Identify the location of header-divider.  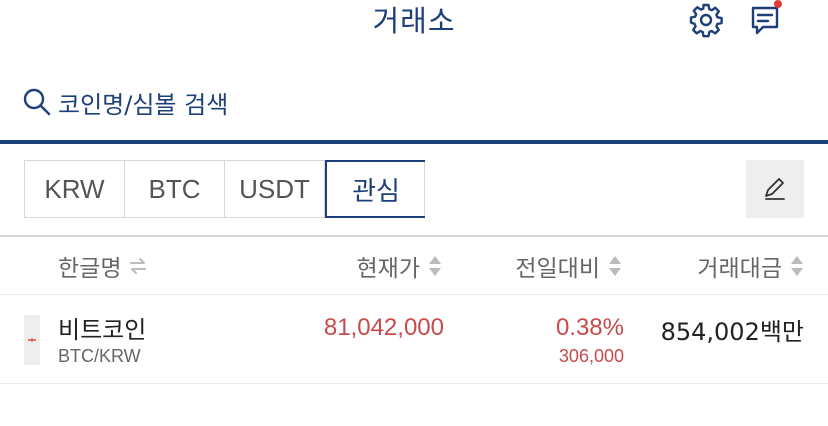
(414, 142).